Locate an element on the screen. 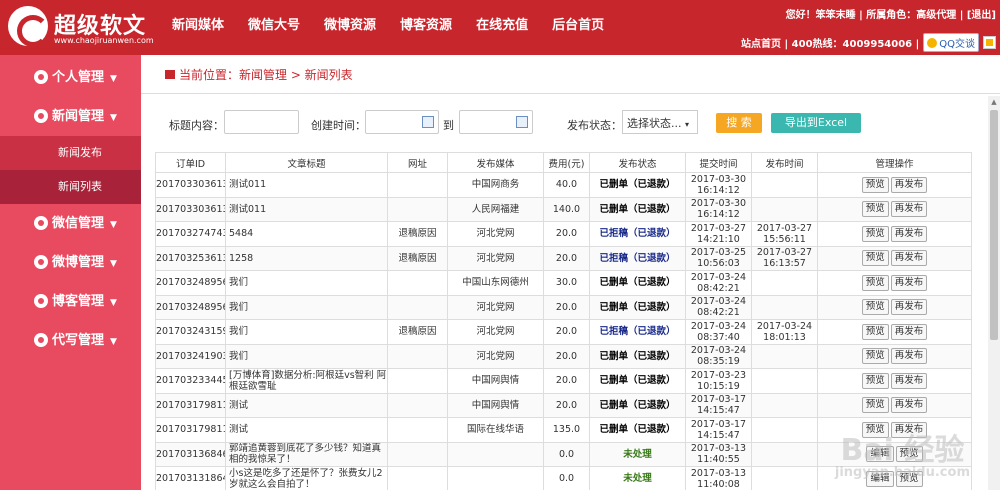  col-header-status: 发布状态 is located at coordinates (637, 162).